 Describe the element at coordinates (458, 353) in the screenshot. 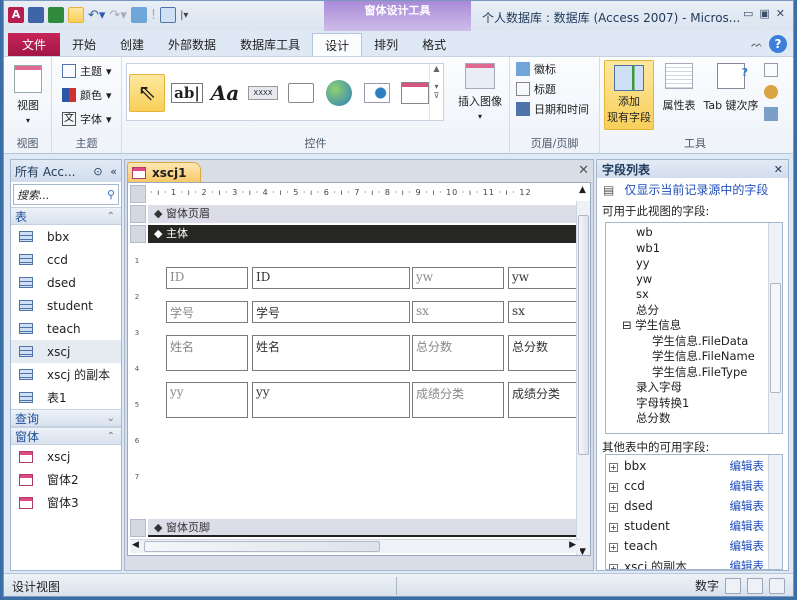

I see `label-total-score: 总分数` at that location.